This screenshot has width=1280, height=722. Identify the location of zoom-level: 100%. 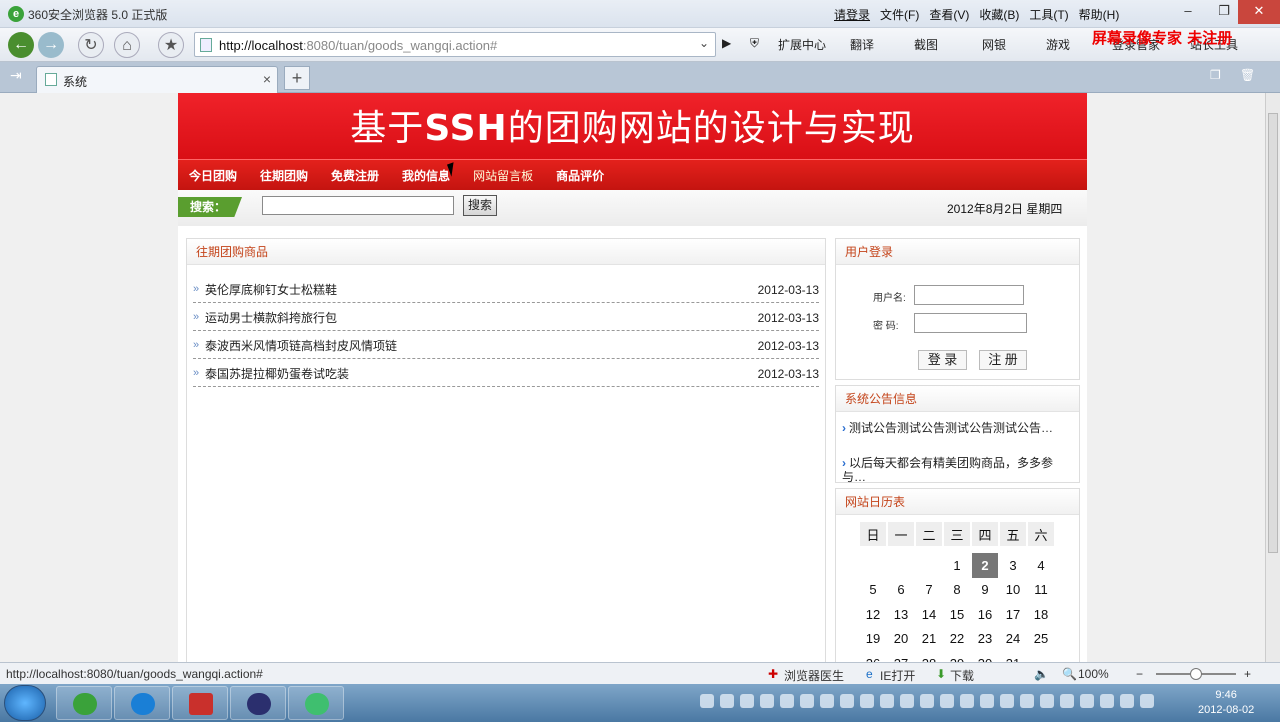
(1093, 674).